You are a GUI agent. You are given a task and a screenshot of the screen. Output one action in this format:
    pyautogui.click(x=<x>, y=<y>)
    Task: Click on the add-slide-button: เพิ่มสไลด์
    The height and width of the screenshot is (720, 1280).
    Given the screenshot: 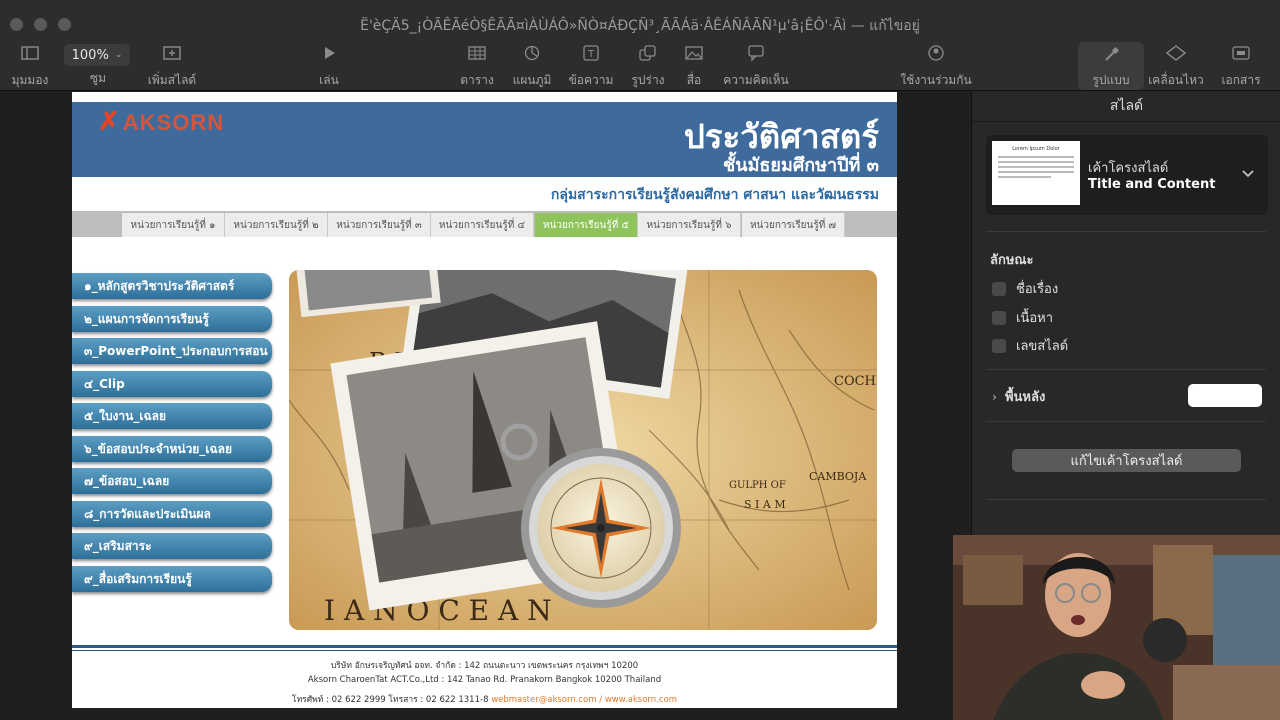 What is the action you would take?
    pyautogui.click(x=172, y=65)
    